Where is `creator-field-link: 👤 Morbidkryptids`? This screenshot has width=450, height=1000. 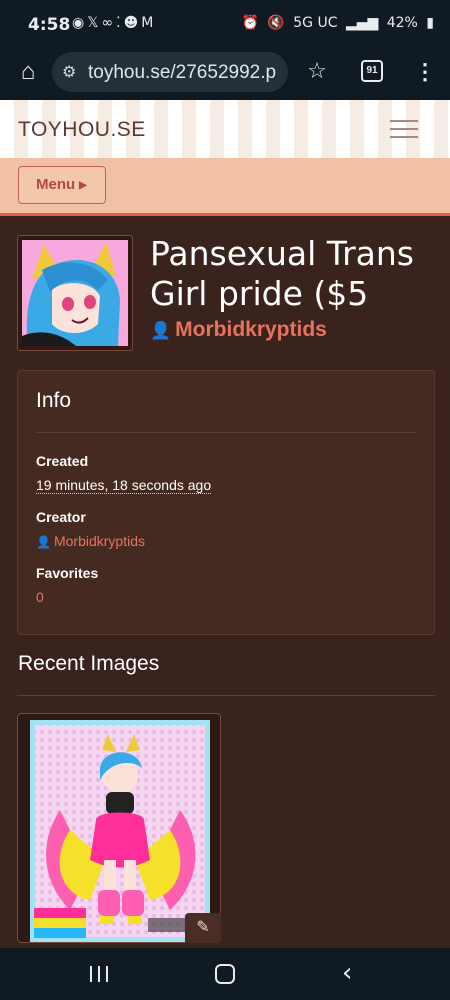 creator-field-link: 👤 Morbidkryptids is located at coordinates (90, 541).